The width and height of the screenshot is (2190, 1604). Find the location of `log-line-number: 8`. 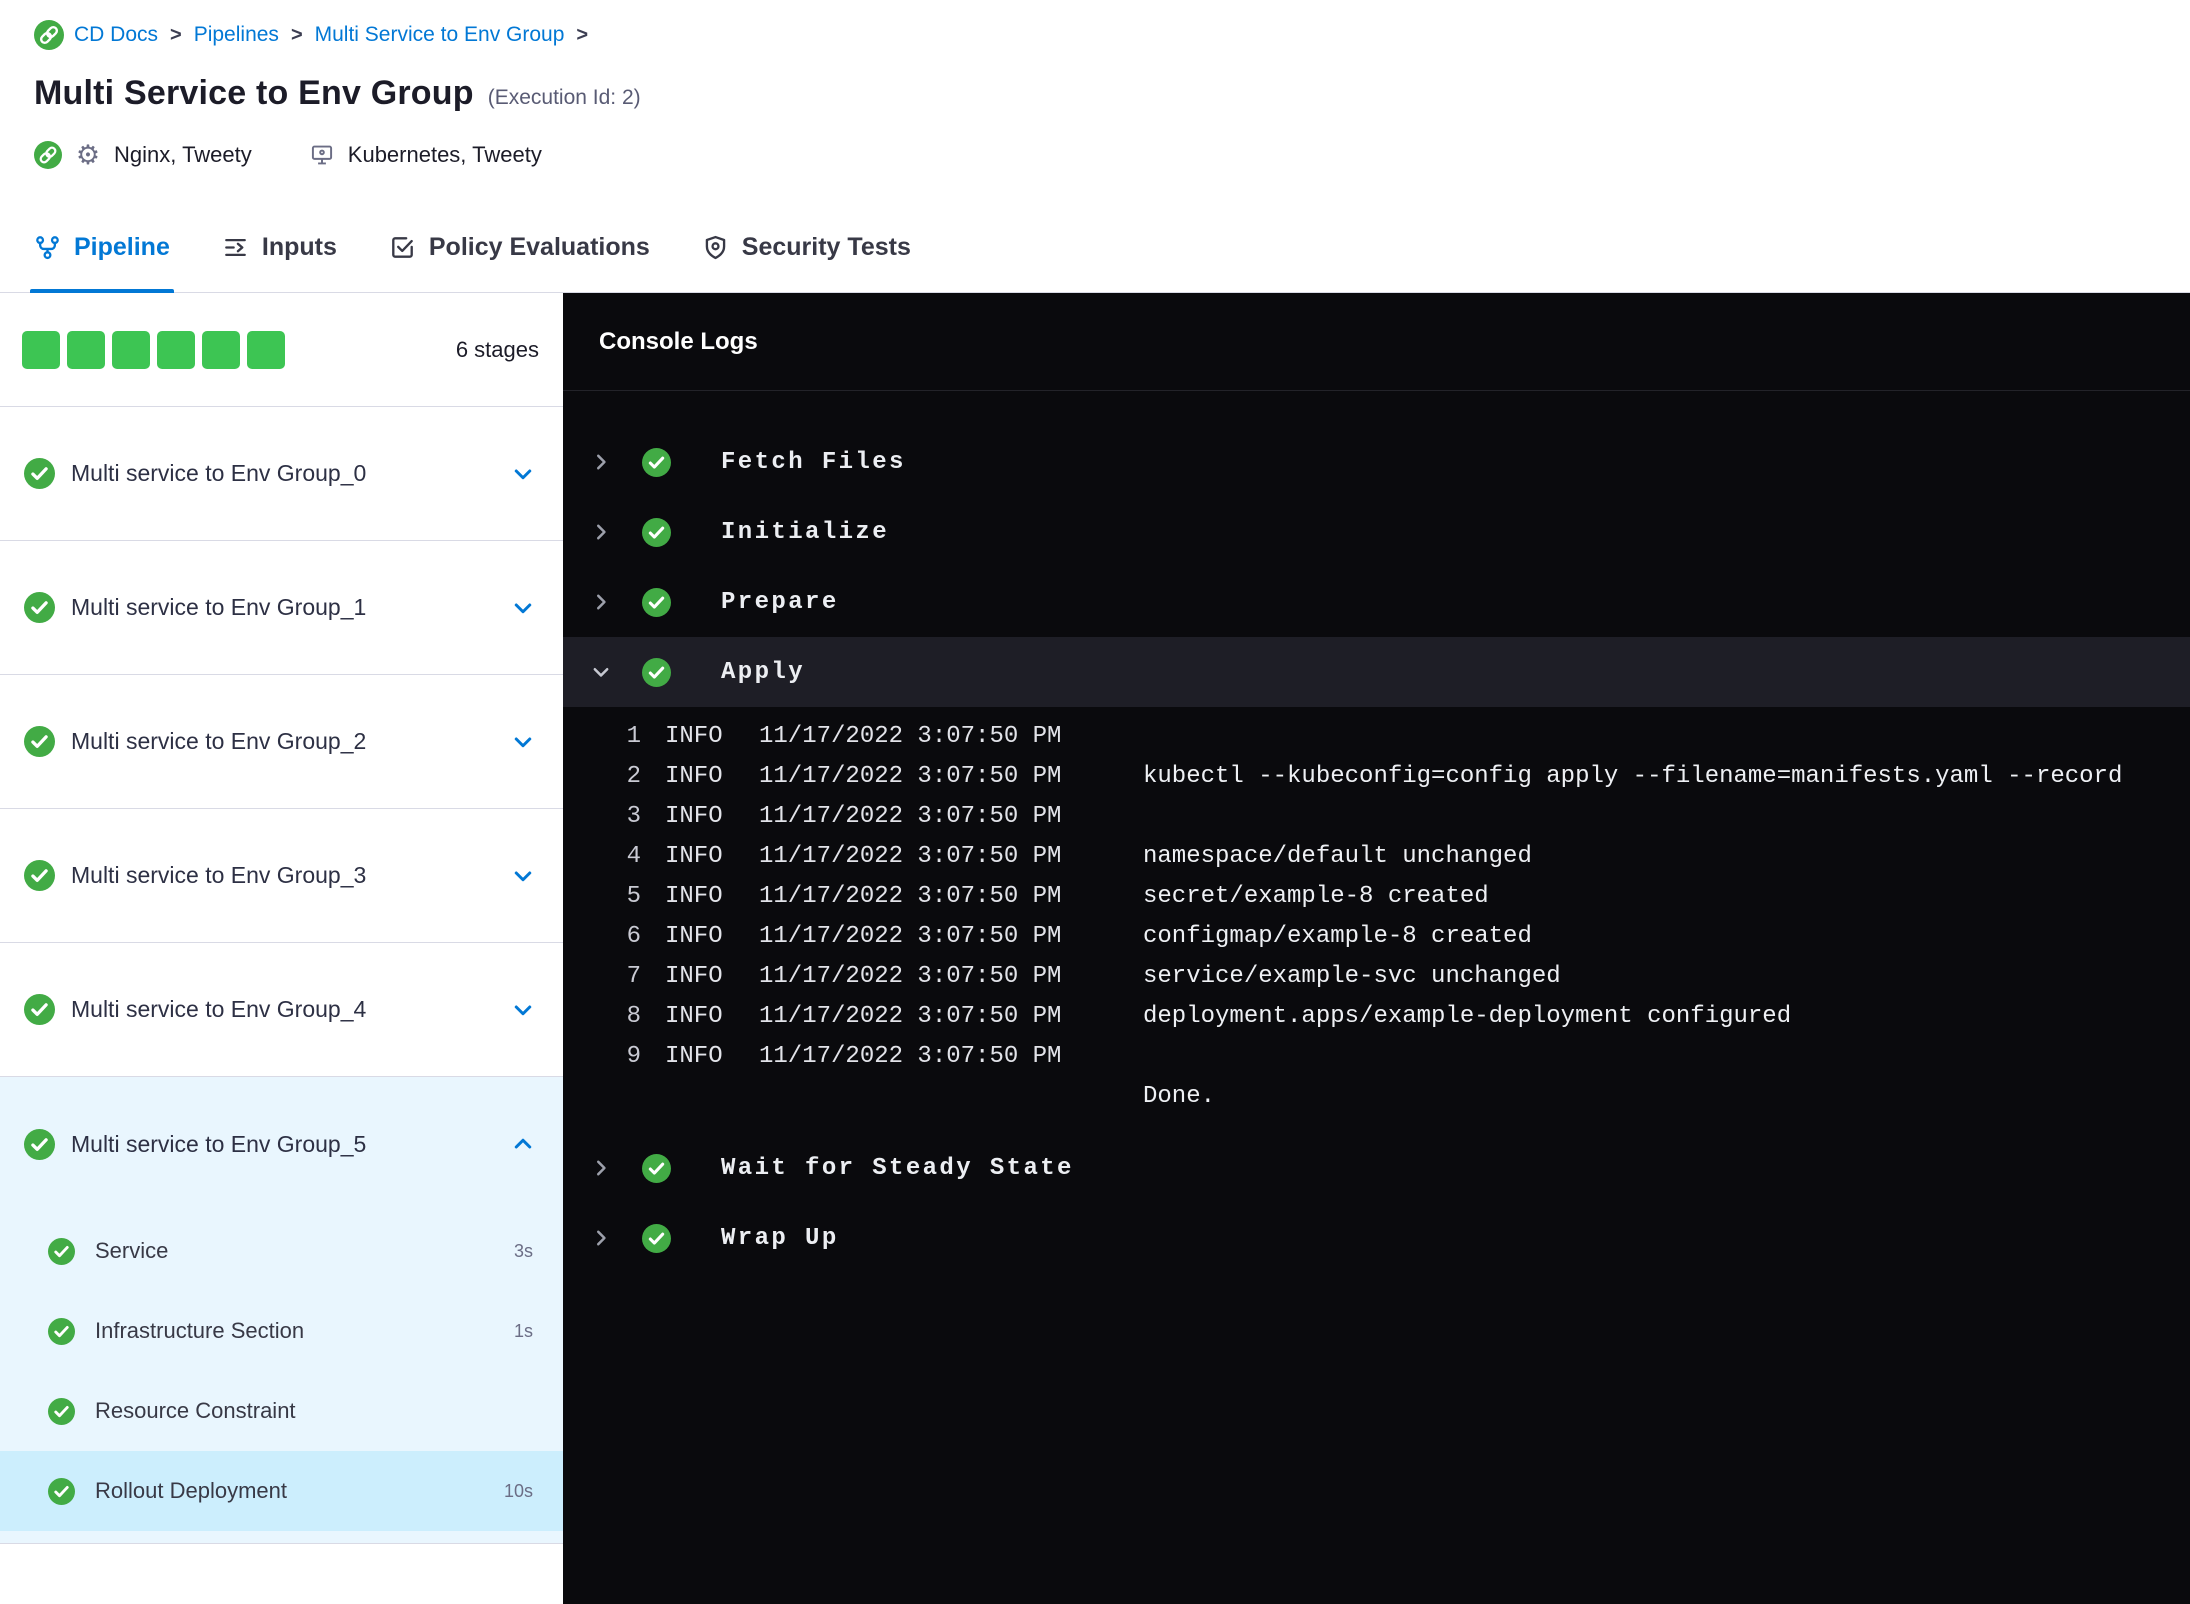

log-line-number: 8 is located at coordinates (633, 1016).